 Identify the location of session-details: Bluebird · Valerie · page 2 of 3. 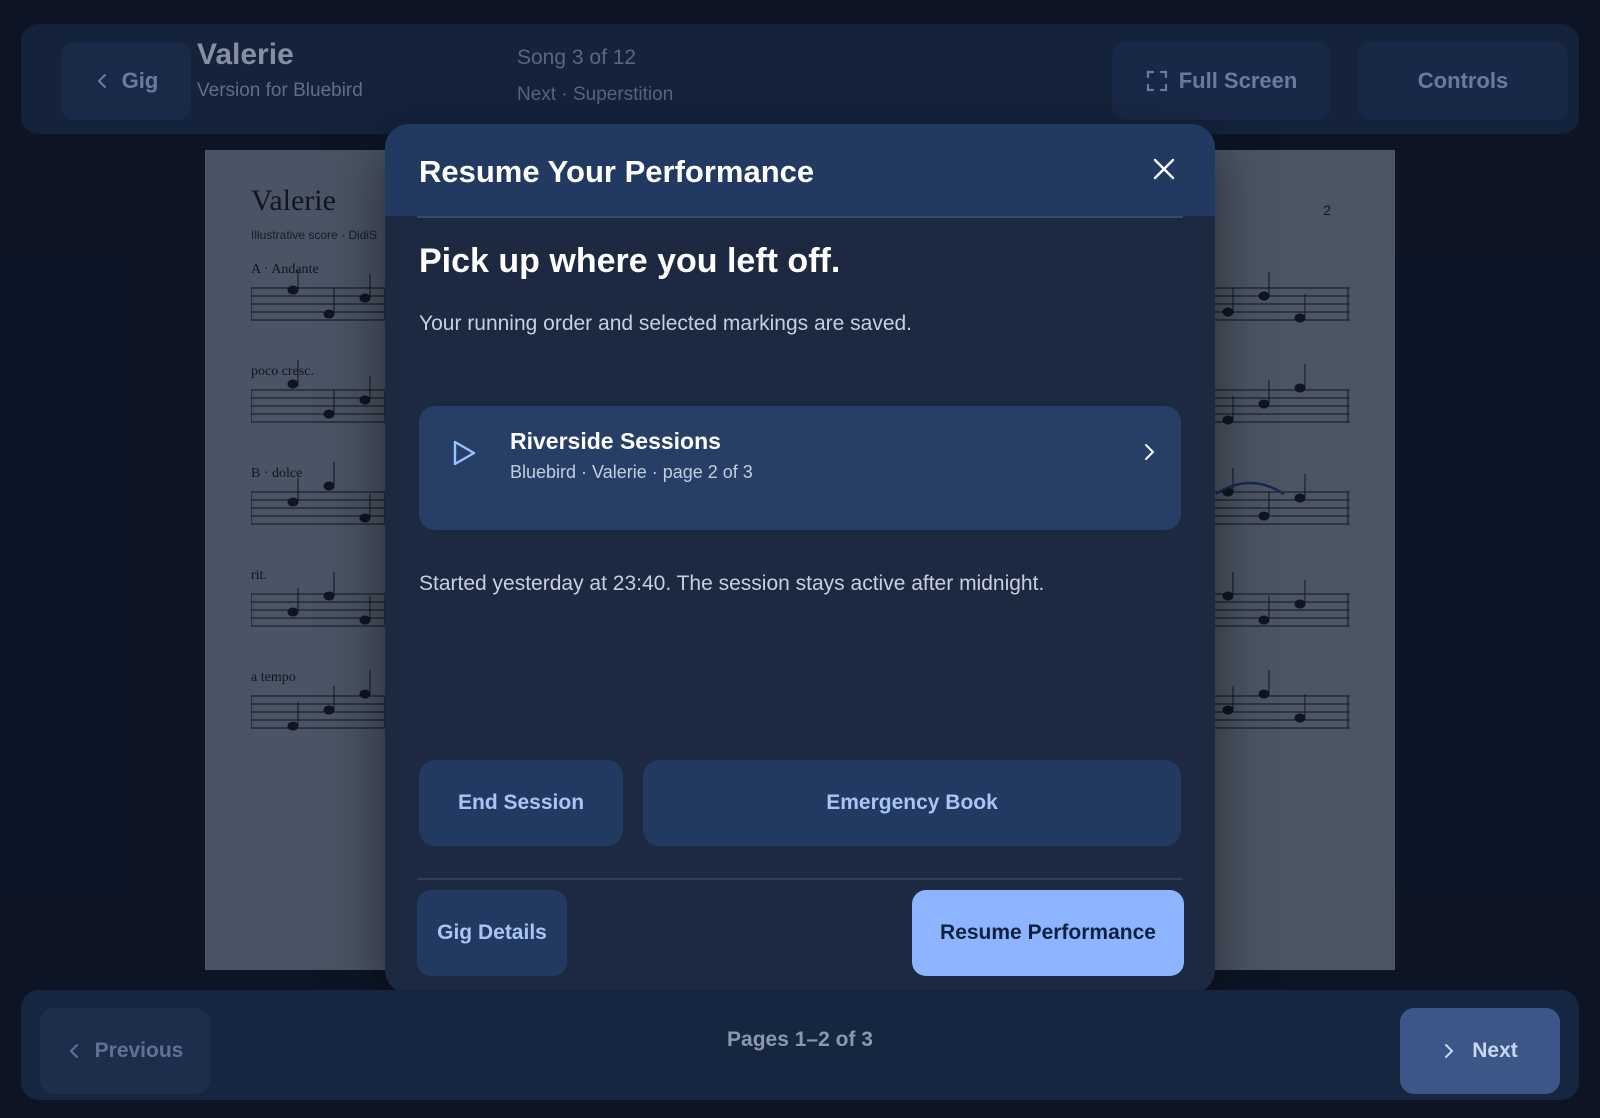
(631, 472).